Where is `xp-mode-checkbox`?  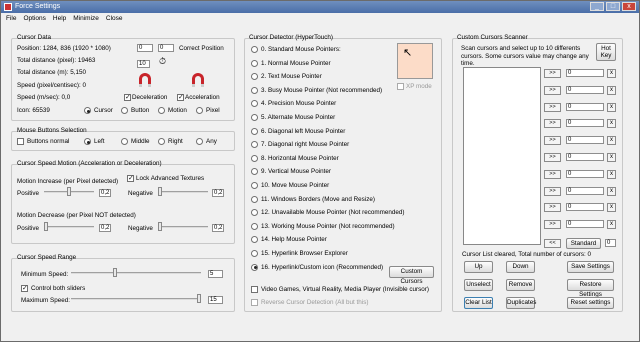 xp-mode-checkbox is located at coordinates (400, 86).